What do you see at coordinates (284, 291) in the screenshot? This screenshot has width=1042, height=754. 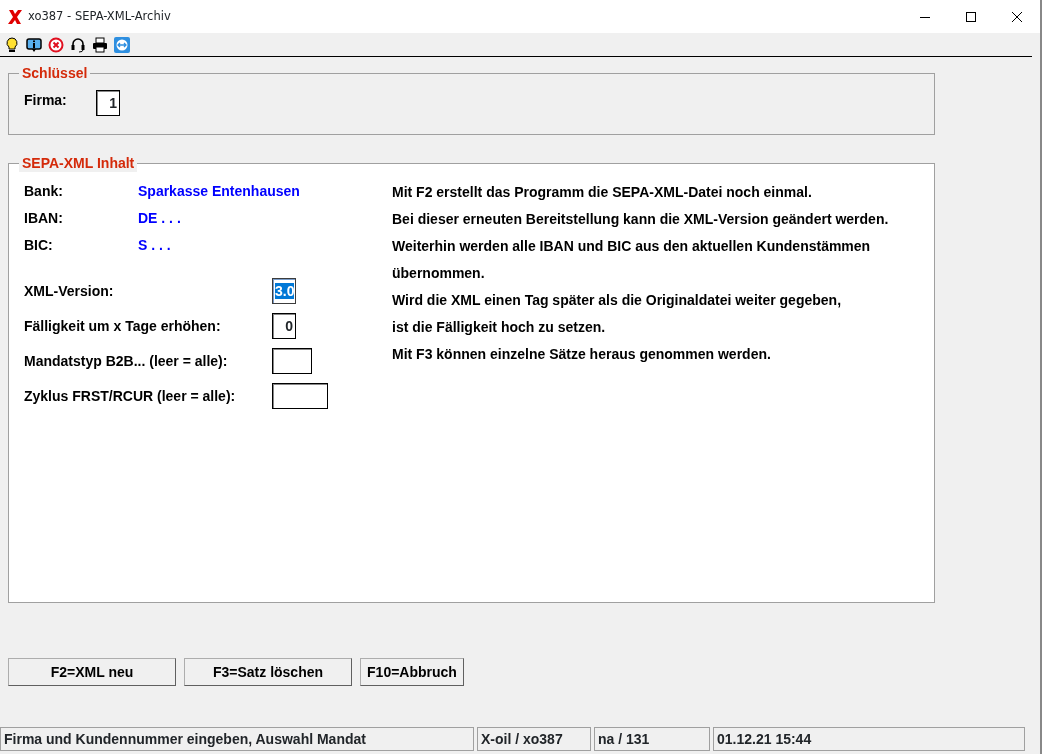 I see `input-field: 3.0` at bounding box center [284, 291].